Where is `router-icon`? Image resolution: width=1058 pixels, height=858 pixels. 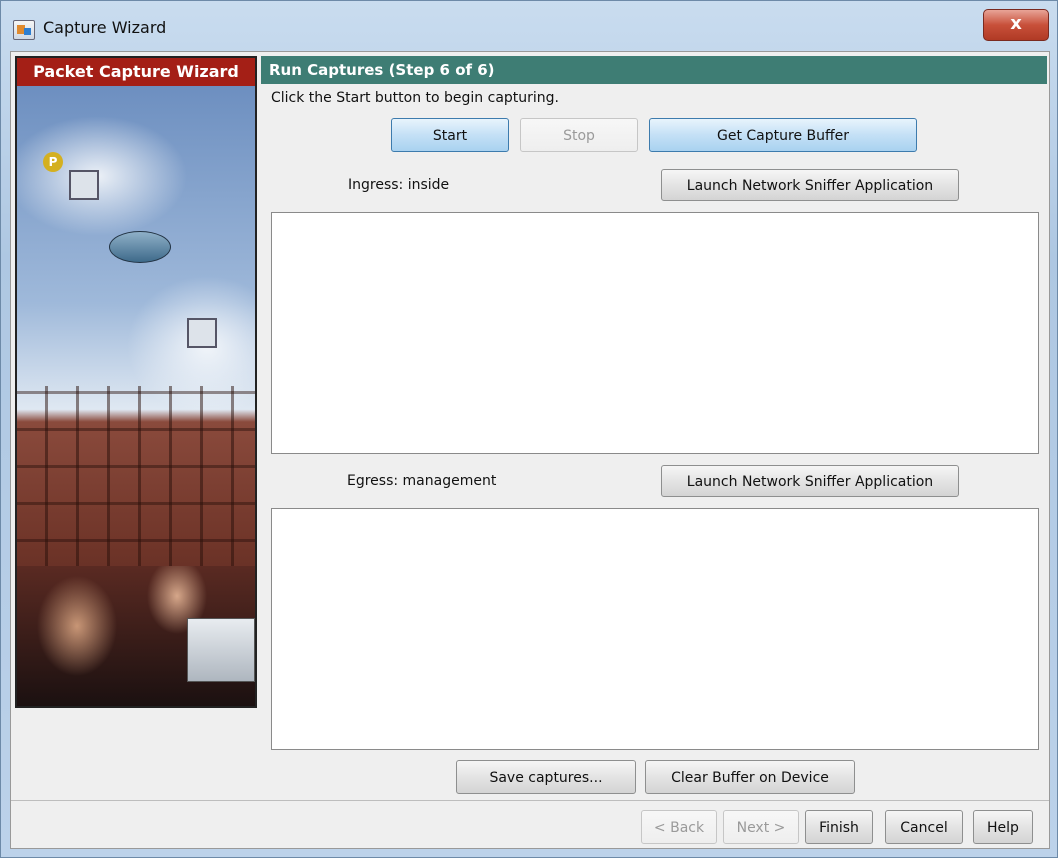
router-icon is located at coordinates (140, 247).